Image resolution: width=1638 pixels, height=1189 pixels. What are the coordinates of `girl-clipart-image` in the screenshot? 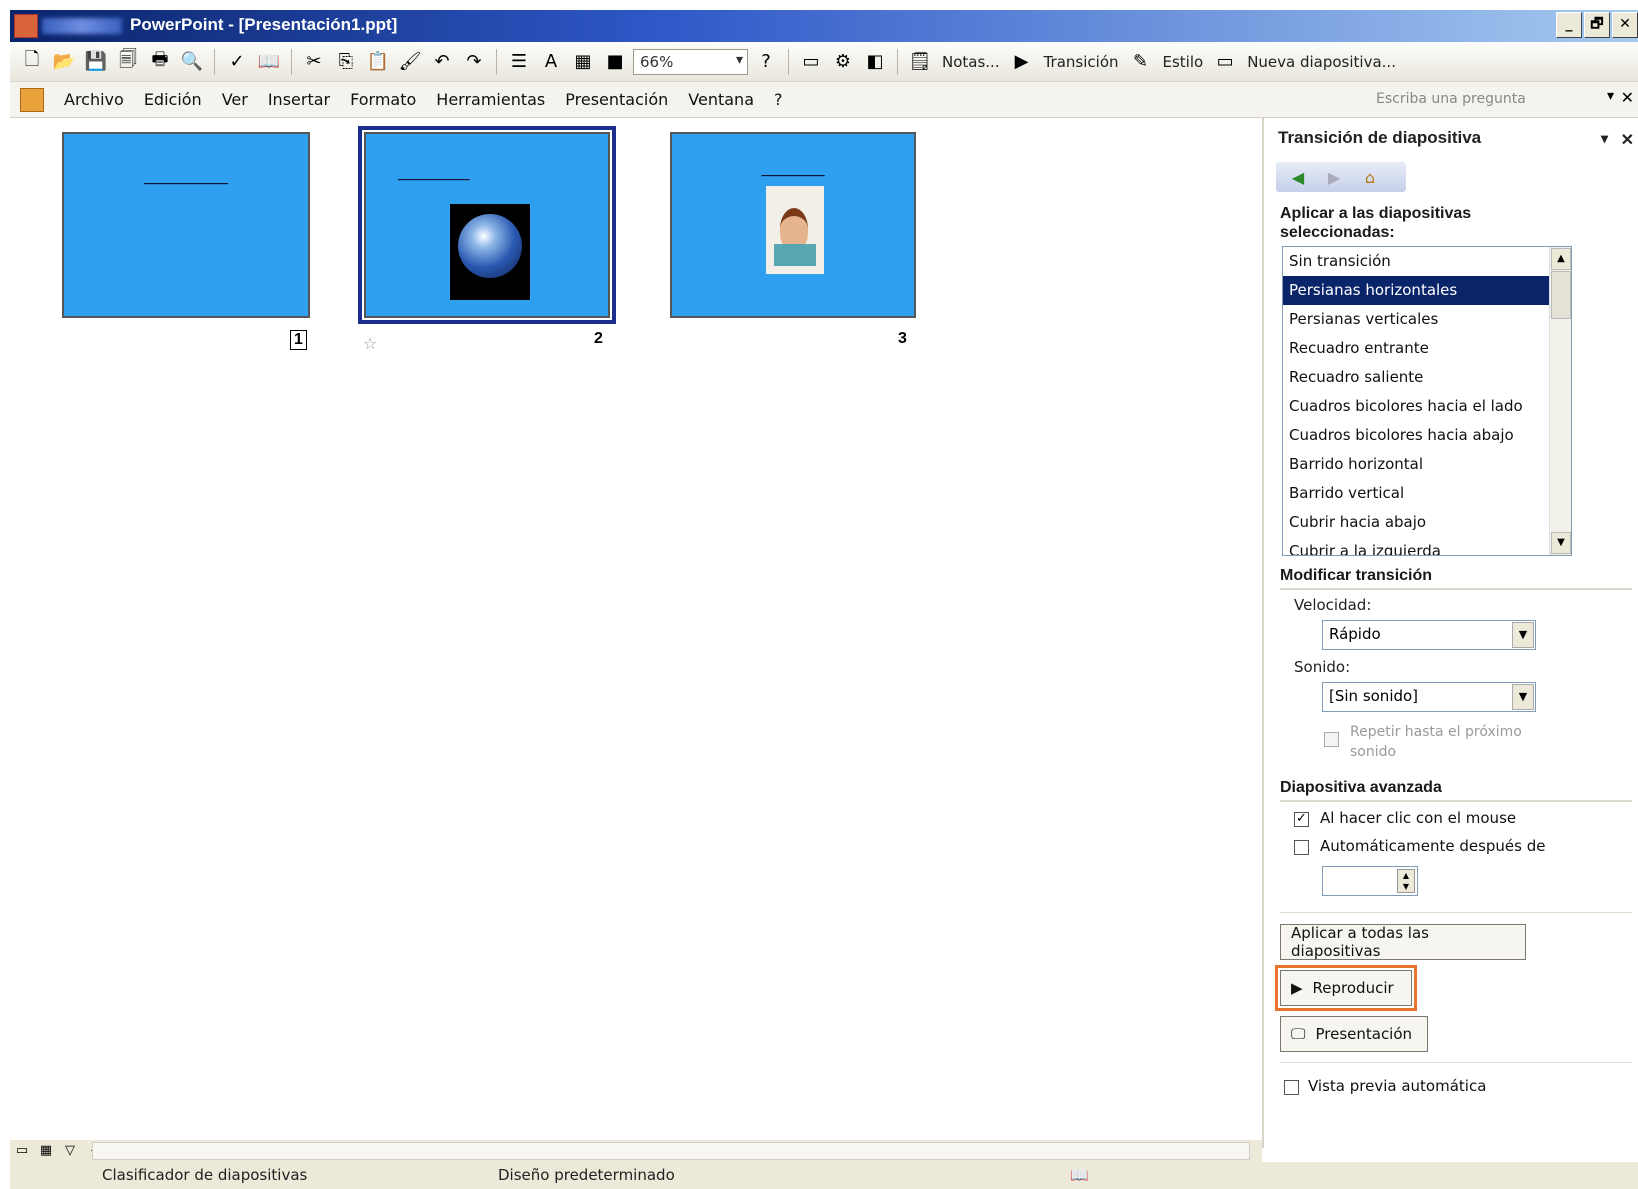 It's located at (795, 230).